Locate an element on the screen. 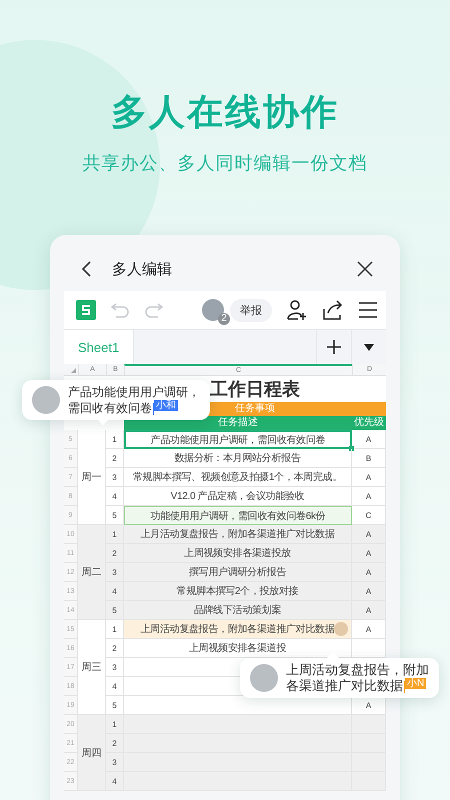  plus-icon is located at coordinates (334, 347).